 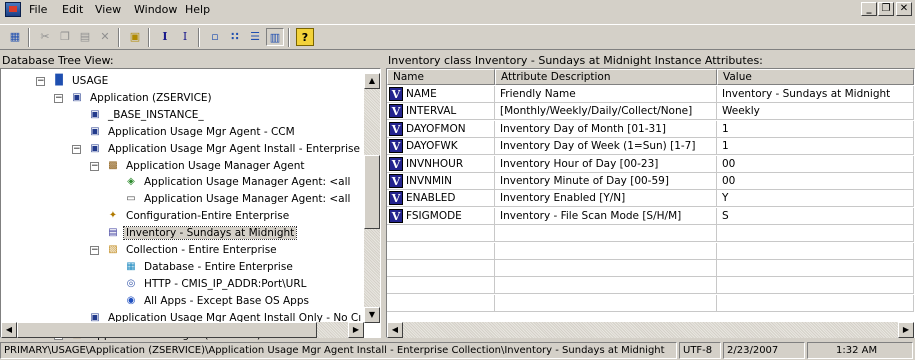 What do you see at coordinates (441, 199) in the screenshot?
I see `attribute-name-cell: V ENABLED` at bounding box center [441, 199].